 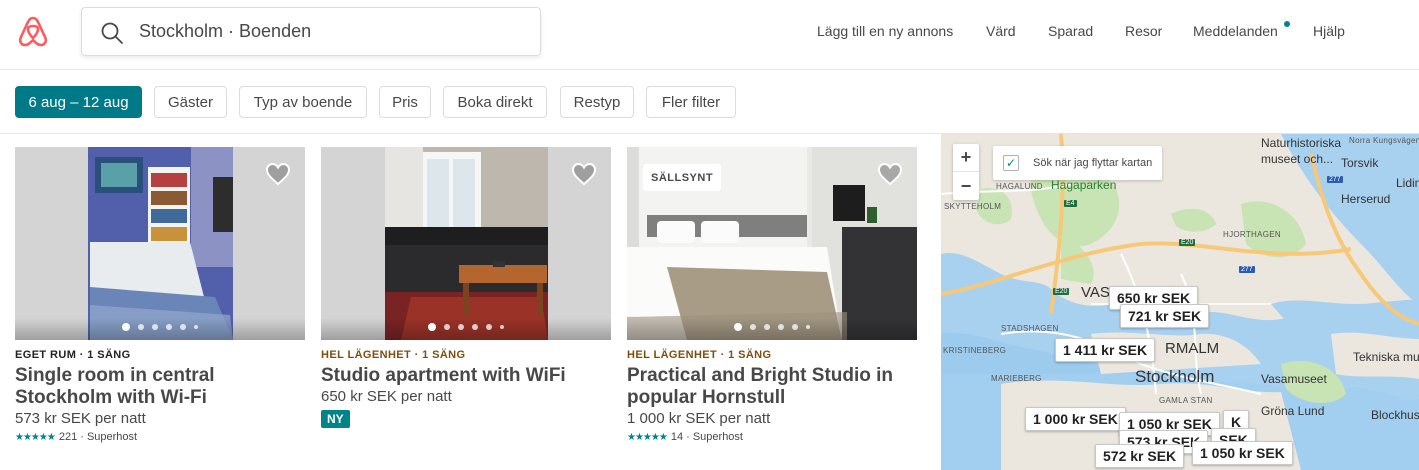 I want to click on price-pin: 1 050 kr SEK, so click(x=1242, y=453).